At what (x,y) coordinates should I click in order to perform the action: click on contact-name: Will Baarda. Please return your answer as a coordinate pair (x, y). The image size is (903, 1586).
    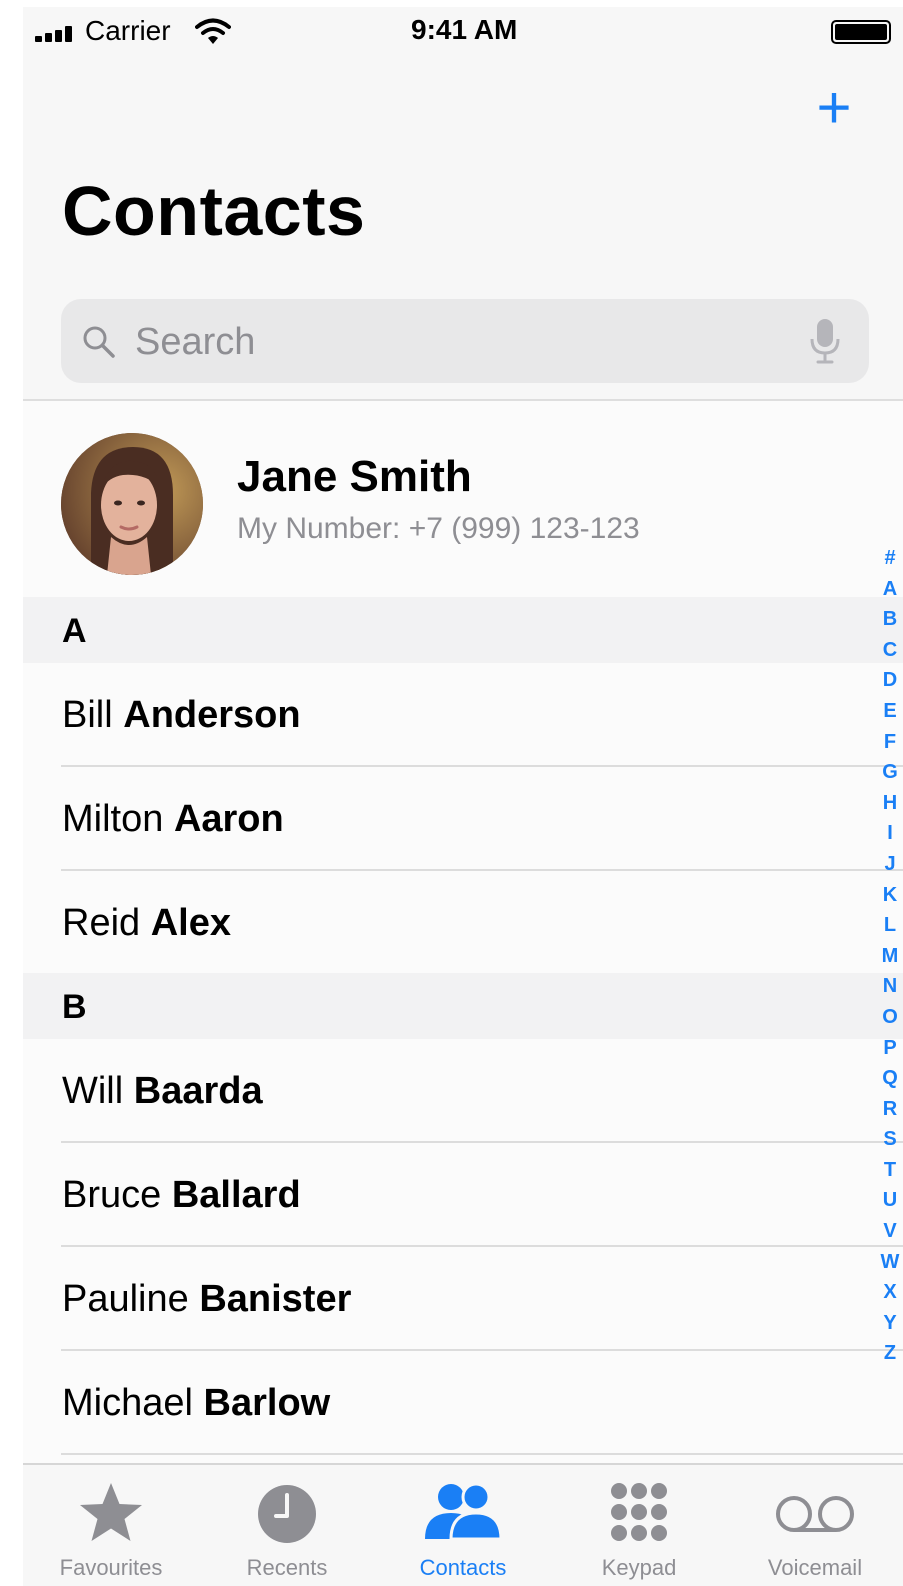
    Looking at the image, I should click on (162, 1091).